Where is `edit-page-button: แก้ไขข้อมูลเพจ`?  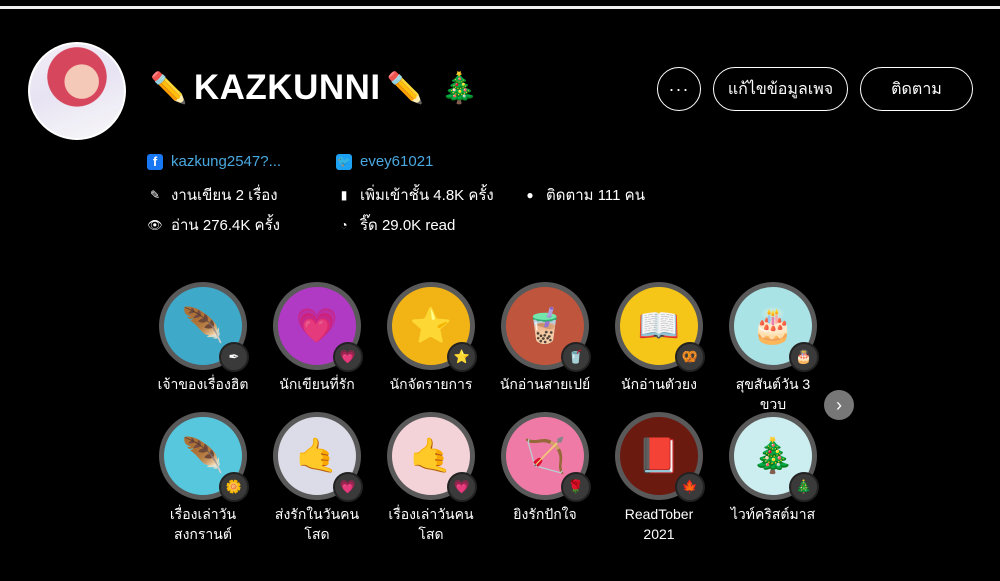
edit-page-button: แก้ไขข้อมูลเพจ is located at coordinates (780, 89).